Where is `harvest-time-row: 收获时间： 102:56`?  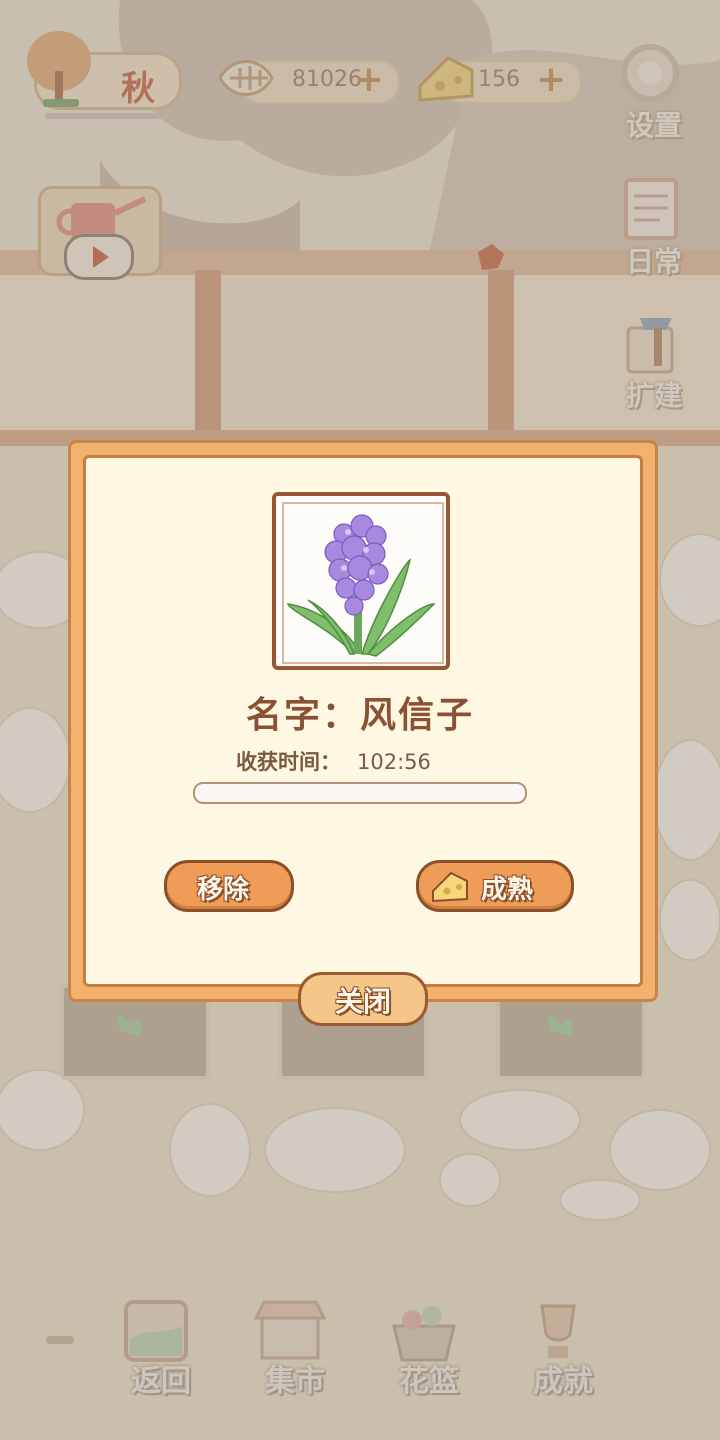 harvest-time-row: 收获时间： 102:56 is located at coordinates (333, 761).